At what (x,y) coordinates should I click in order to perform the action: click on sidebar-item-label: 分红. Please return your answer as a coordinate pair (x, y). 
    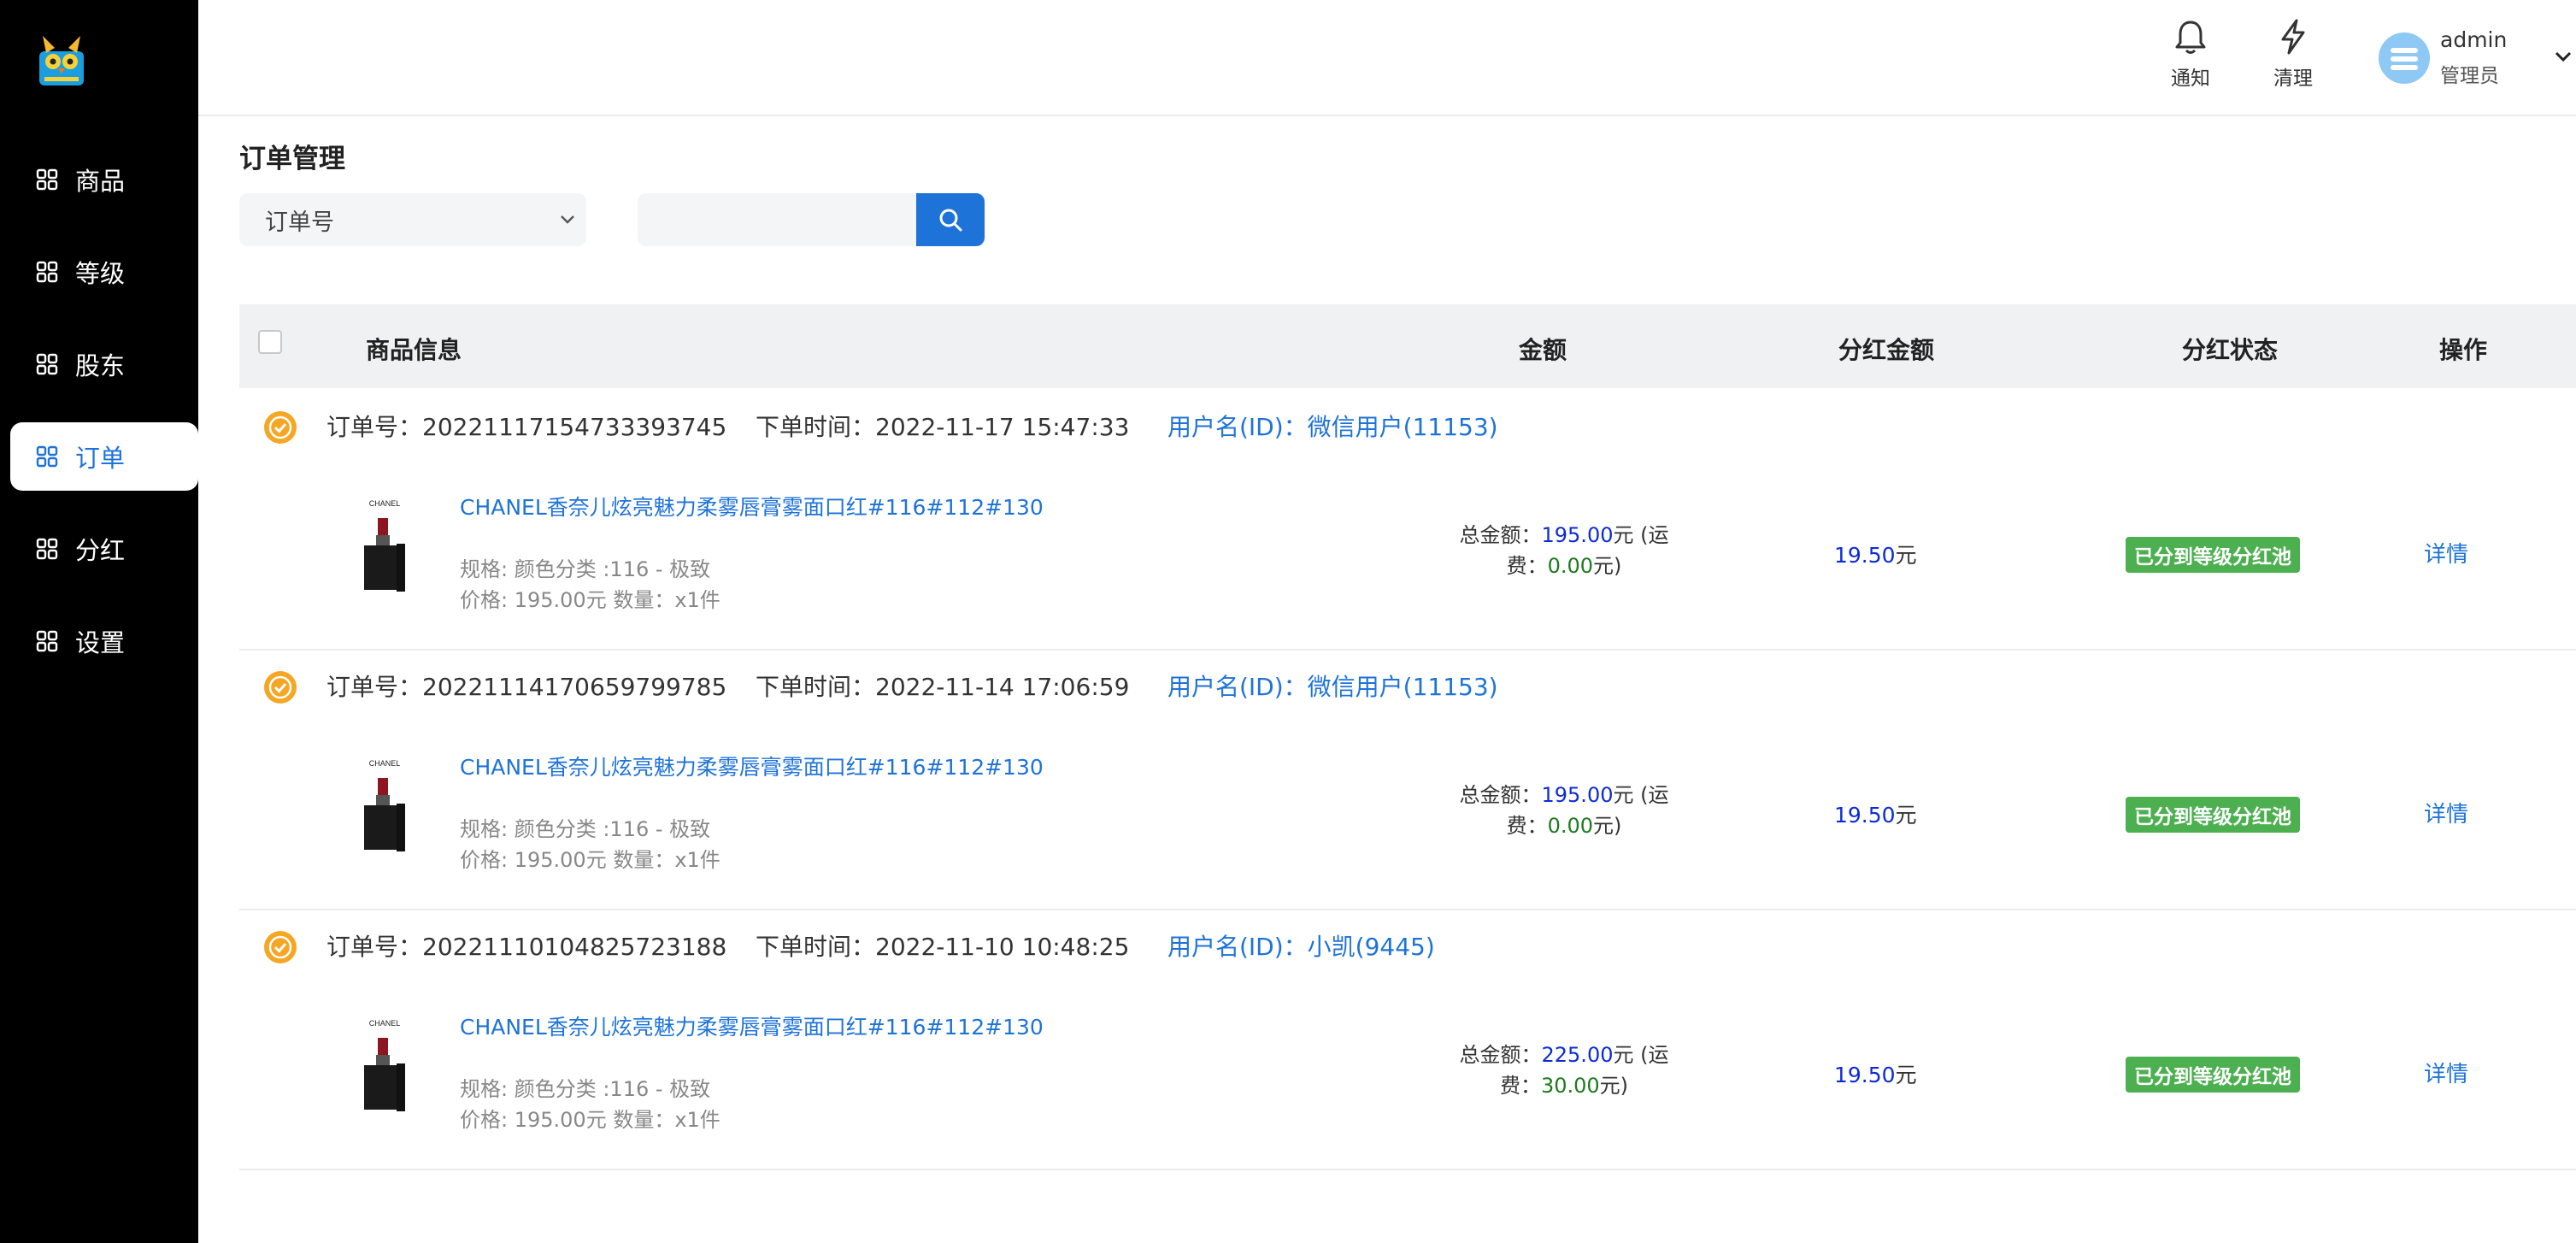
    Looking at the image, I should click on (100, 550).